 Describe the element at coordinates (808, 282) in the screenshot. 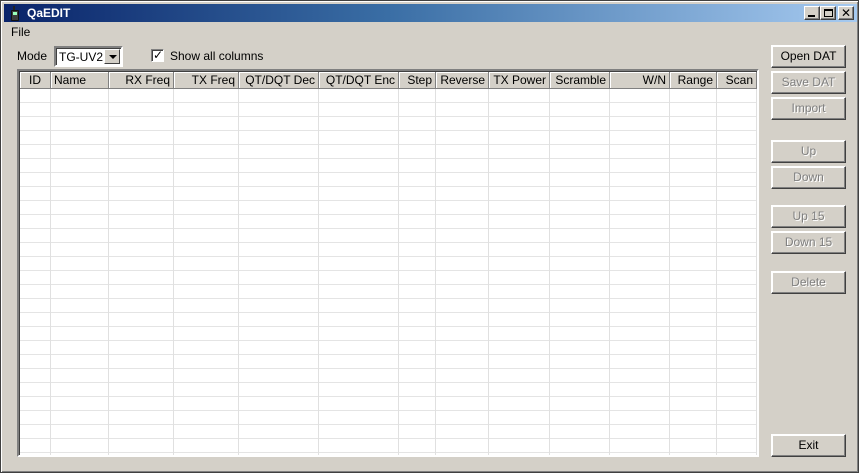

I see `delete-button: Delete` at that location.